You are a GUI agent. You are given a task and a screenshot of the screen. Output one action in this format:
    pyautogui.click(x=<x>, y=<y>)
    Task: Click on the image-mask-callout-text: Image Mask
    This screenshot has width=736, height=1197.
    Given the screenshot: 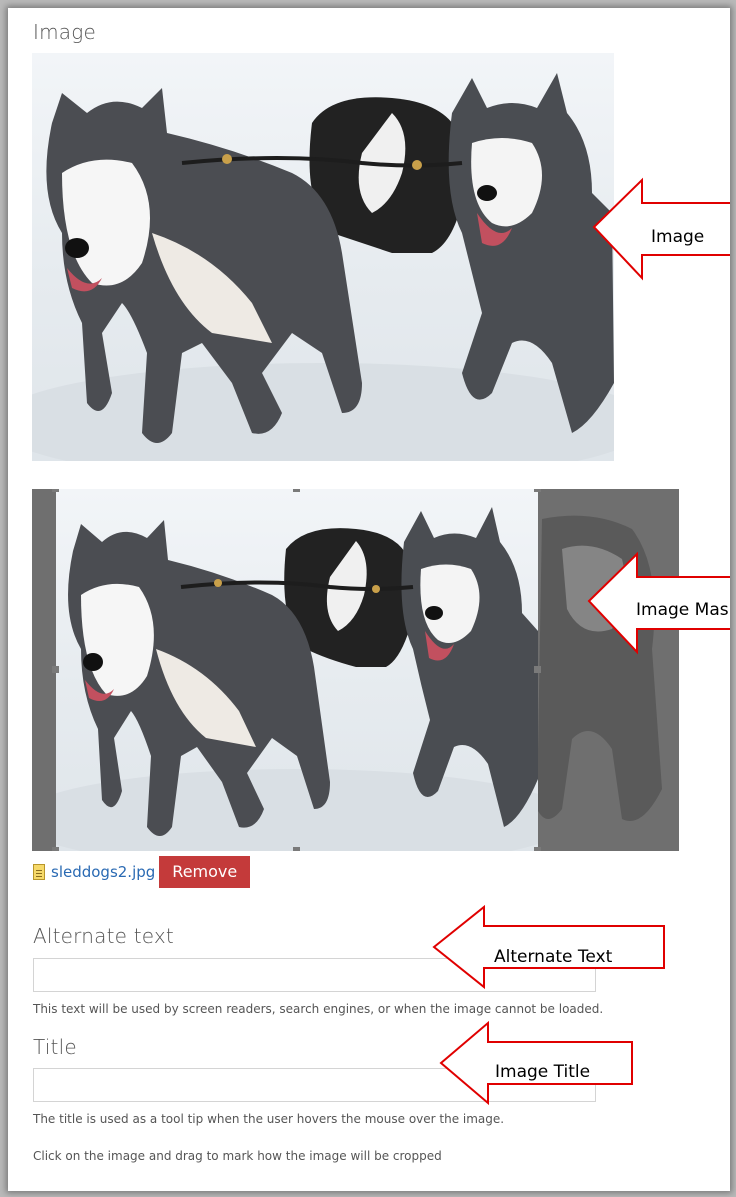 What is the action you would take?
    pyautogui.click(x=683, y=610)
    